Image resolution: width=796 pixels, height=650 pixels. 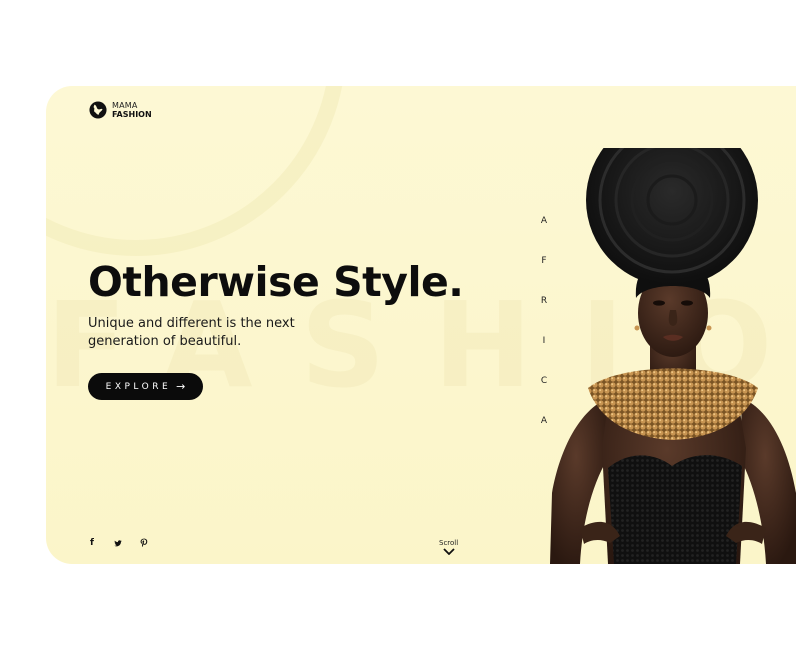 I want to click on explore-button-label: EXPLORE, so click(x=138, y=386).